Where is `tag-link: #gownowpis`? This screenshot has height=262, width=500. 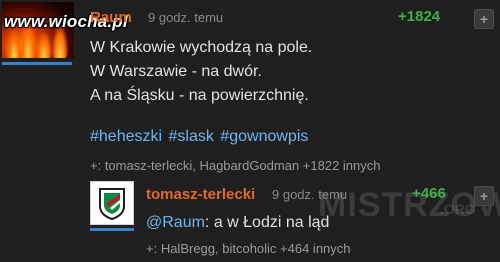 tag-link: #gownowpis is located at coordinates (264, 136).